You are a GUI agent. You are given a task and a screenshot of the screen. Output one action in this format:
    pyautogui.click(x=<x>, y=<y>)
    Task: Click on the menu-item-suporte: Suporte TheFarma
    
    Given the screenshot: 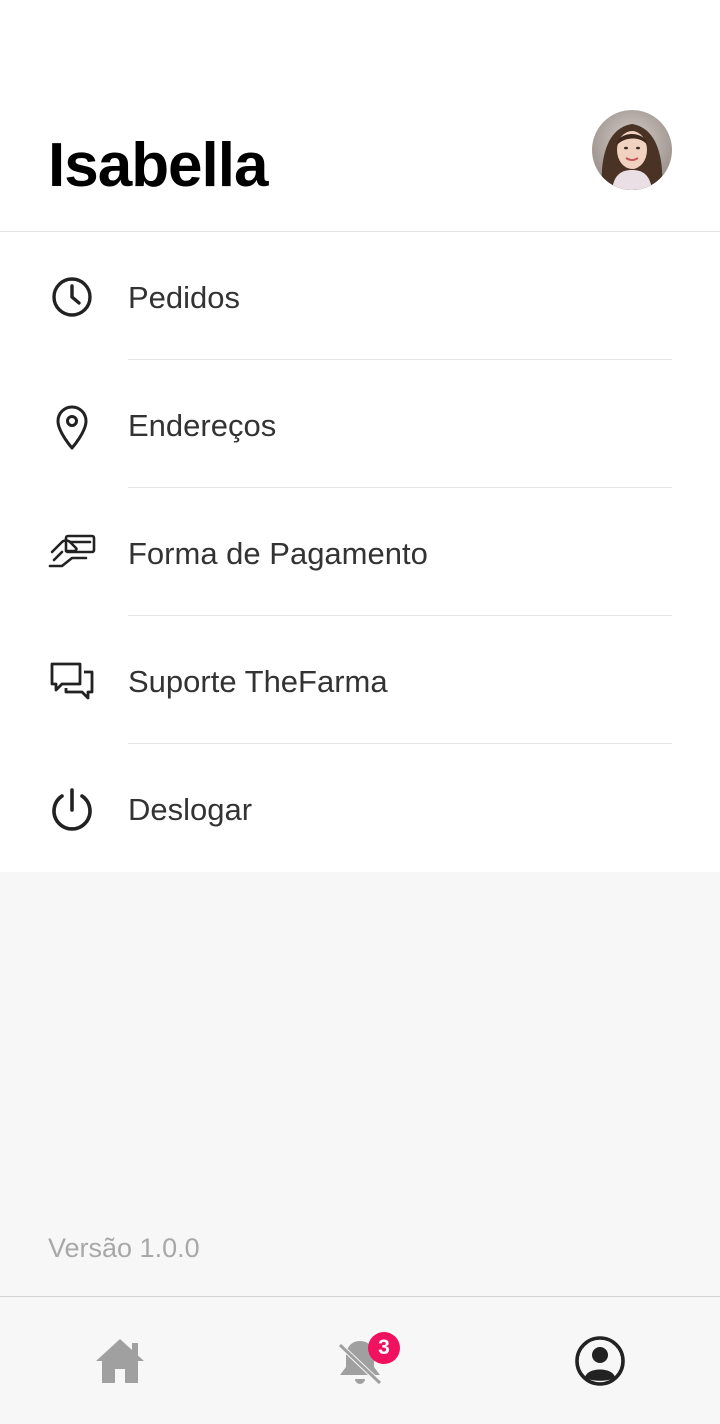 What is the action you would take?
    pyautogui.click(x=360, y=680)
    